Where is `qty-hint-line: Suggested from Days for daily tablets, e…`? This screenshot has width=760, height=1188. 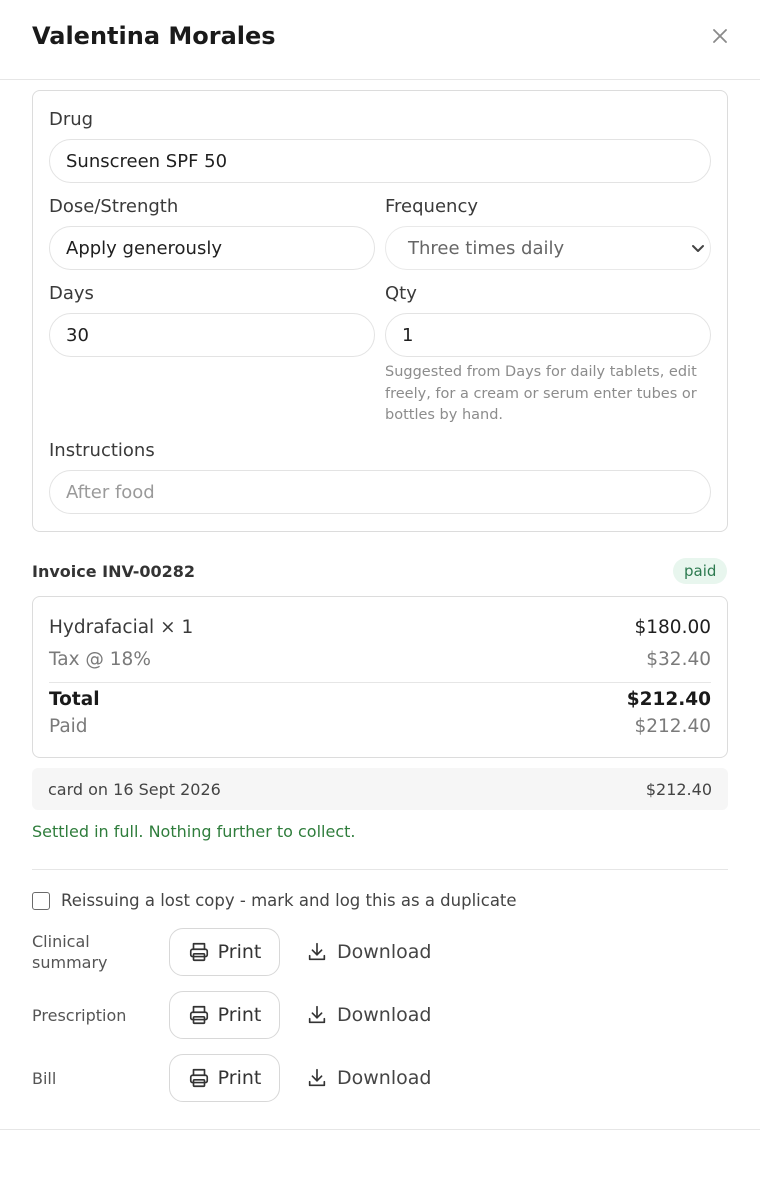 qty-hint-line: Suggested from Days for daily tablets, e… is located at coordinates (541, 372).